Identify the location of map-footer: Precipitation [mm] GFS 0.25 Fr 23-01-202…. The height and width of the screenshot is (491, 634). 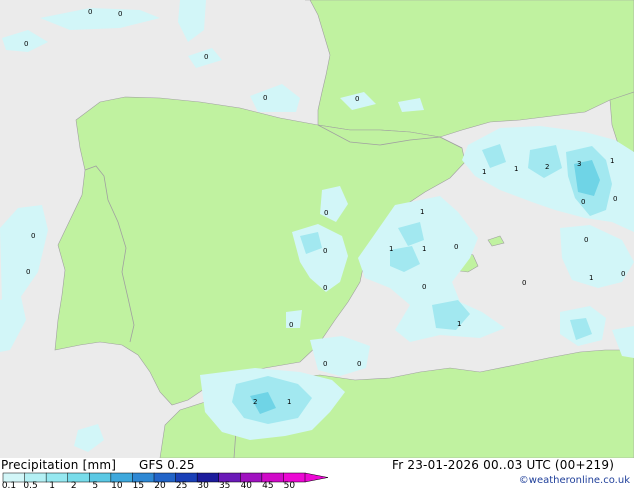
(317, 474).